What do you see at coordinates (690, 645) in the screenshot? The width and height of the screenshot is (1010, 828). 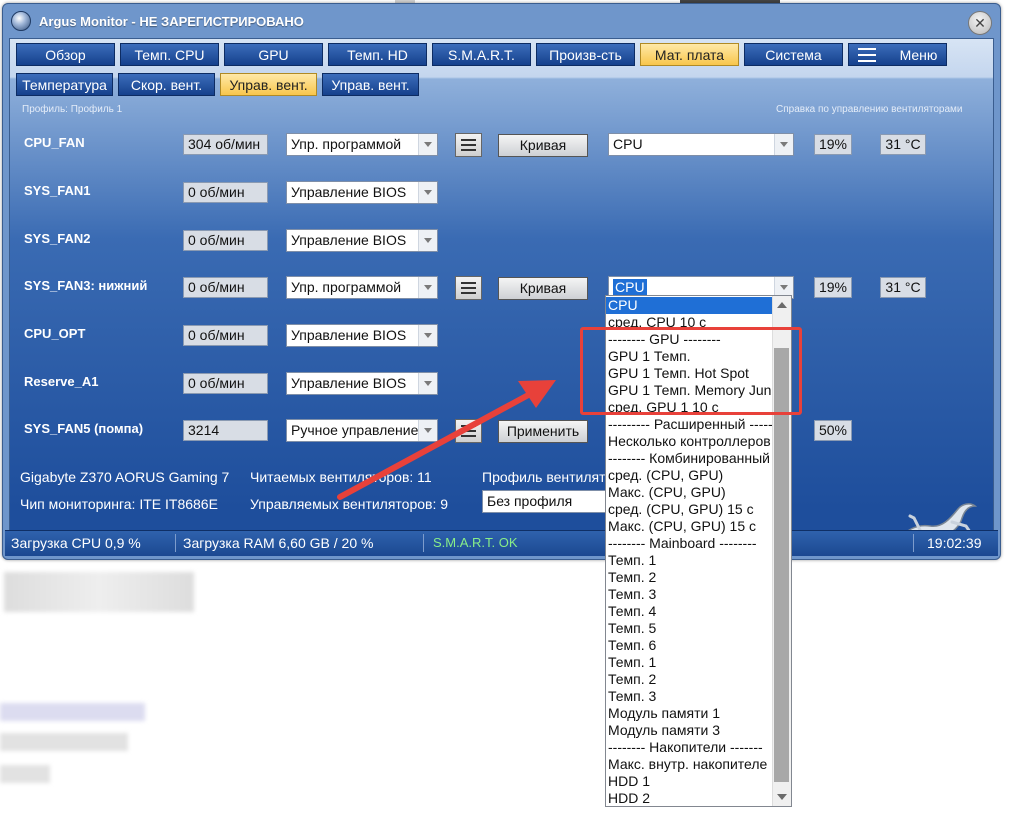 I see `dropdown-option: Темп. 6` at bounding box center [690, 645].